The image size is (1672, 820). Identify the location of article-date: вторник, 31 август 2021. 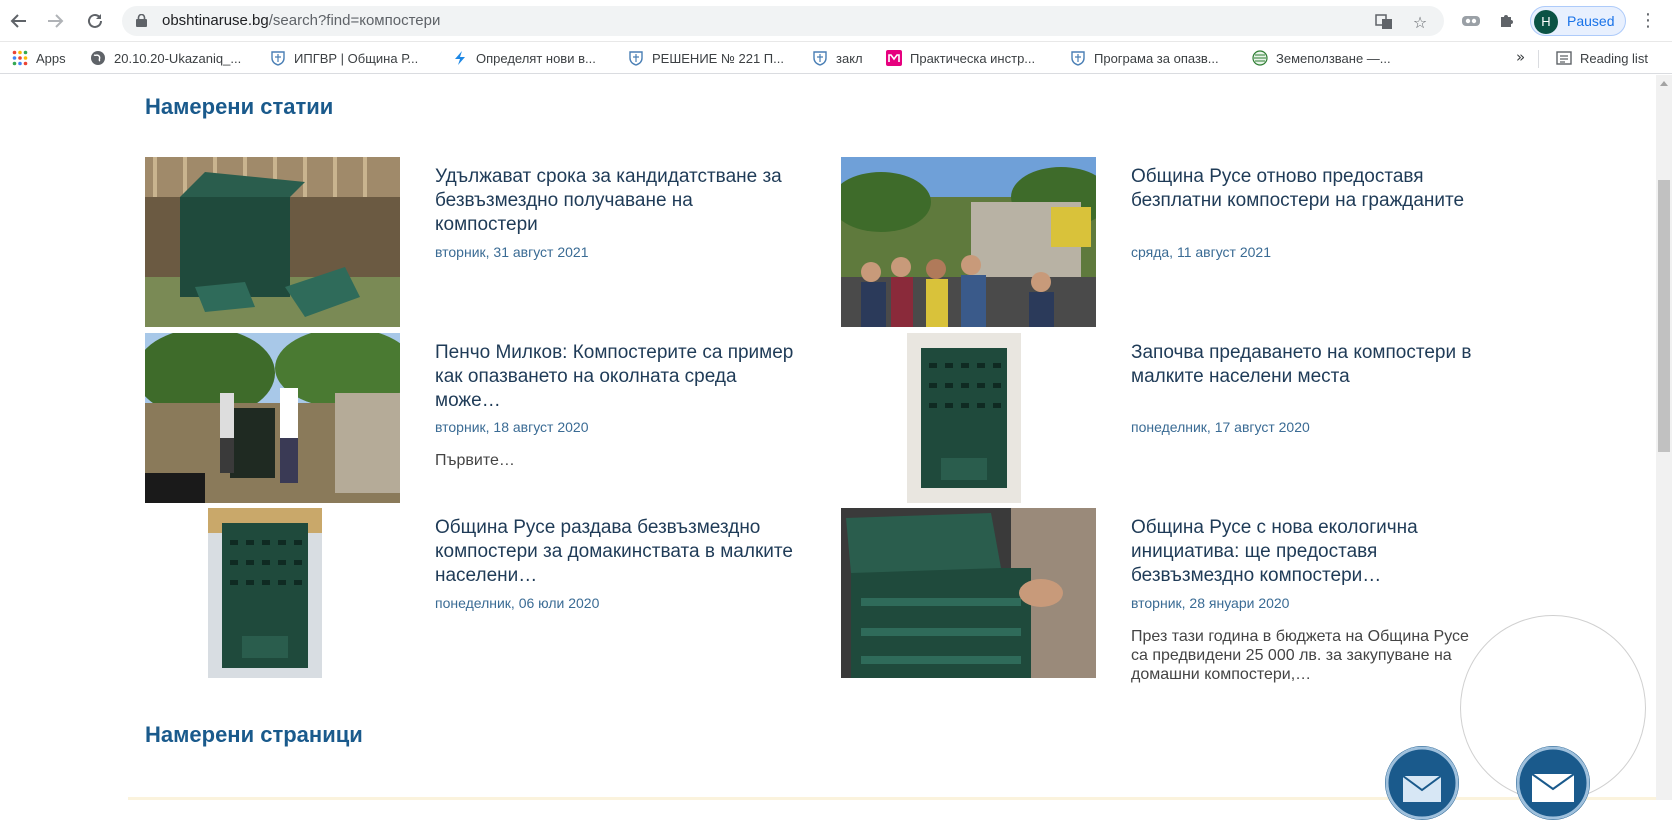
(512, 252).